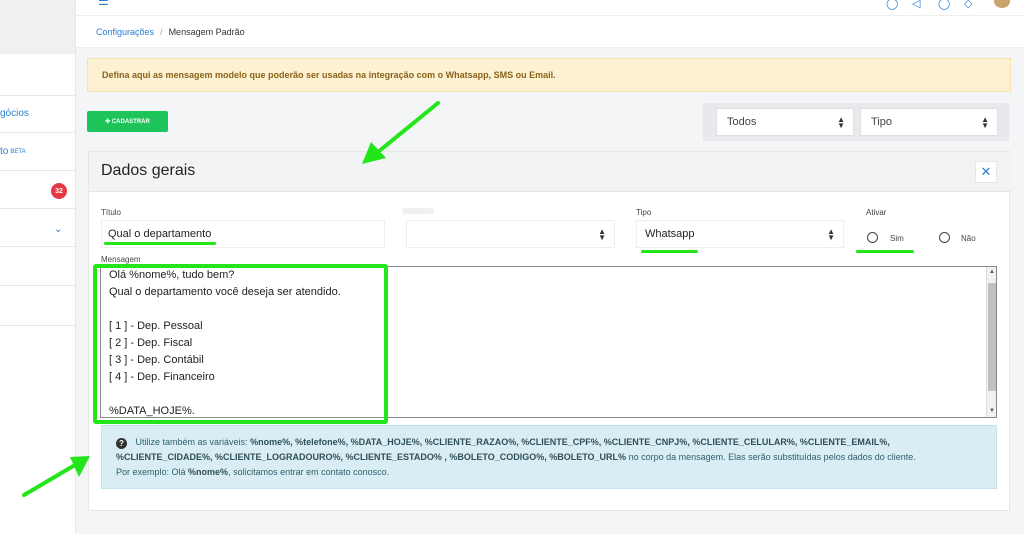 The image size is (1024, 534). I want to click on status-filter-value: Todos, so click(742, 122).